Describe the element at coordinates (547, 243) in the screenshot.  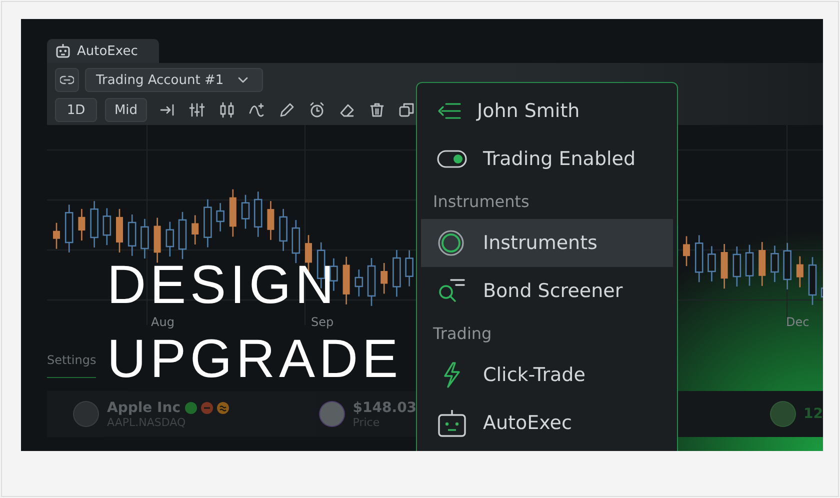
I see `menu-item: Instruments` at that location.